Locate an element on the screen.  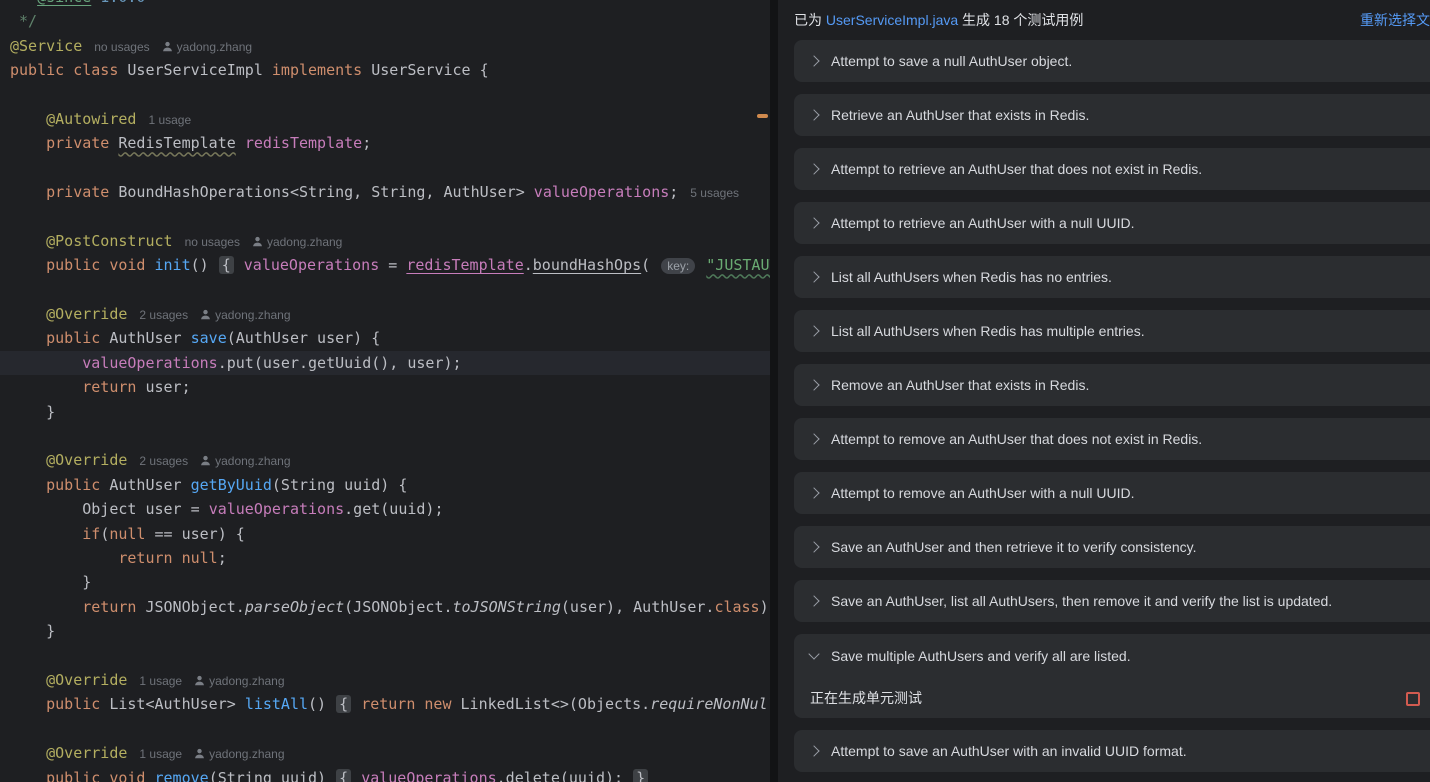
code-line: if(null == user) { is located at coordinates (385, 534).